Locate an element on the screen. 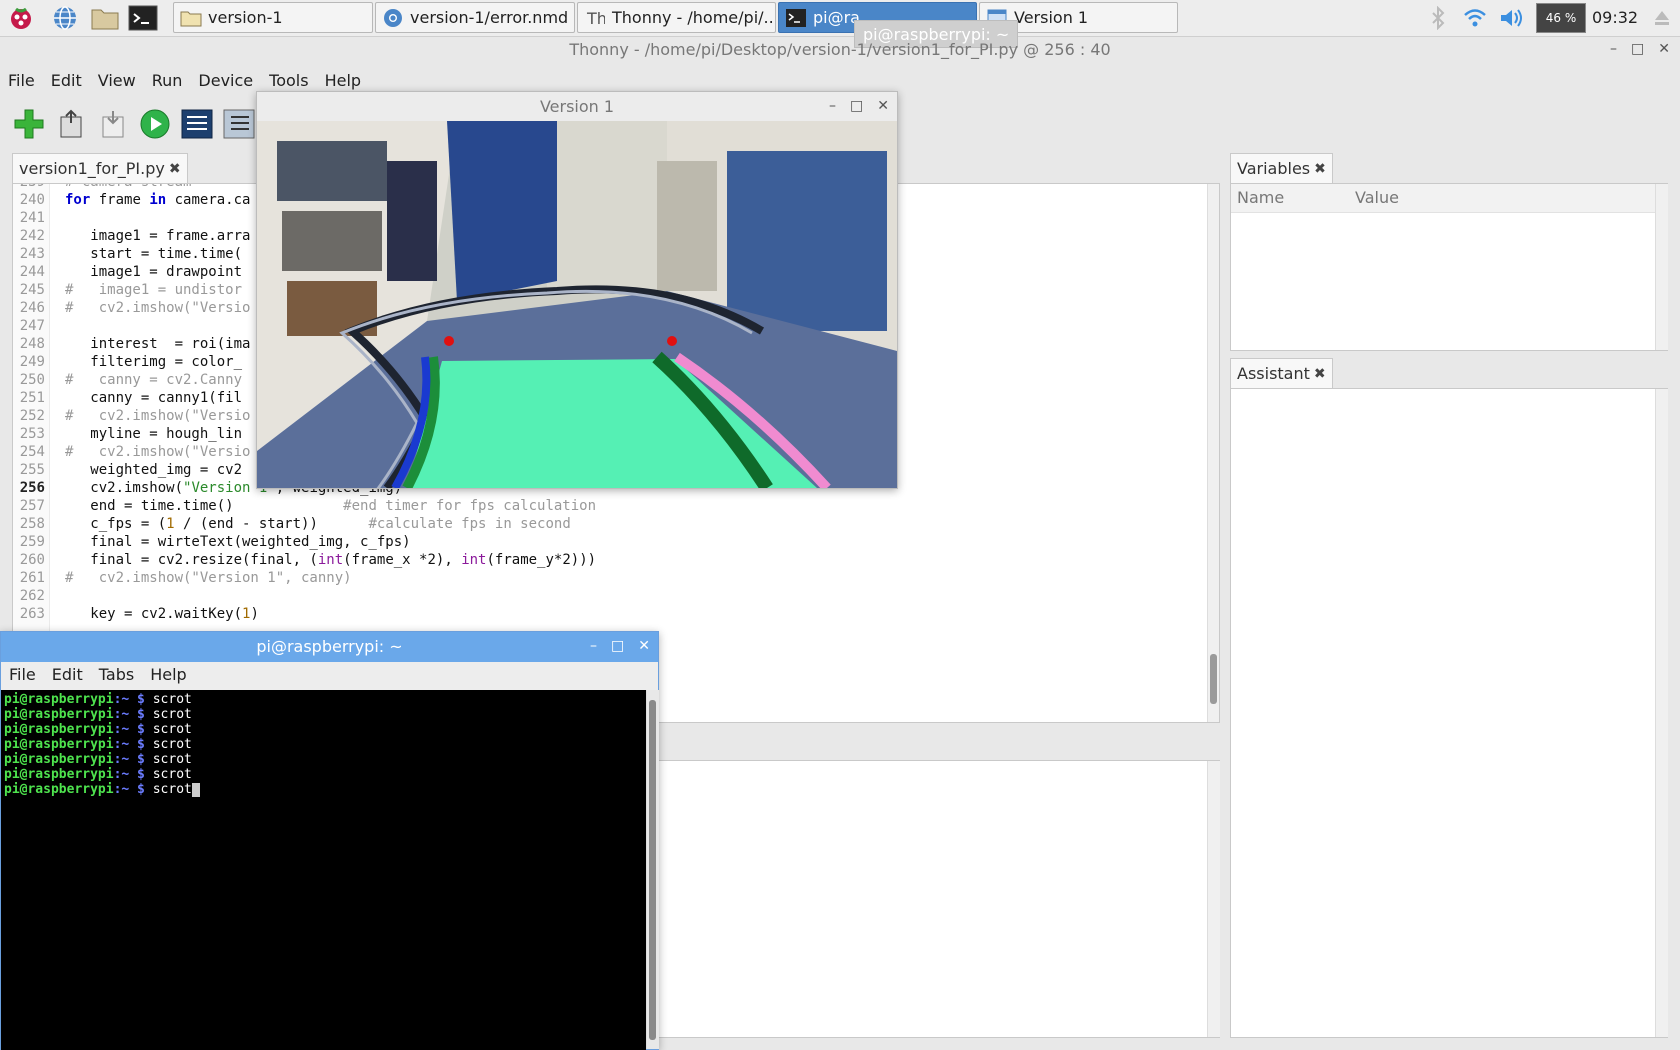  save-icon is located at coordinates (113, 124).